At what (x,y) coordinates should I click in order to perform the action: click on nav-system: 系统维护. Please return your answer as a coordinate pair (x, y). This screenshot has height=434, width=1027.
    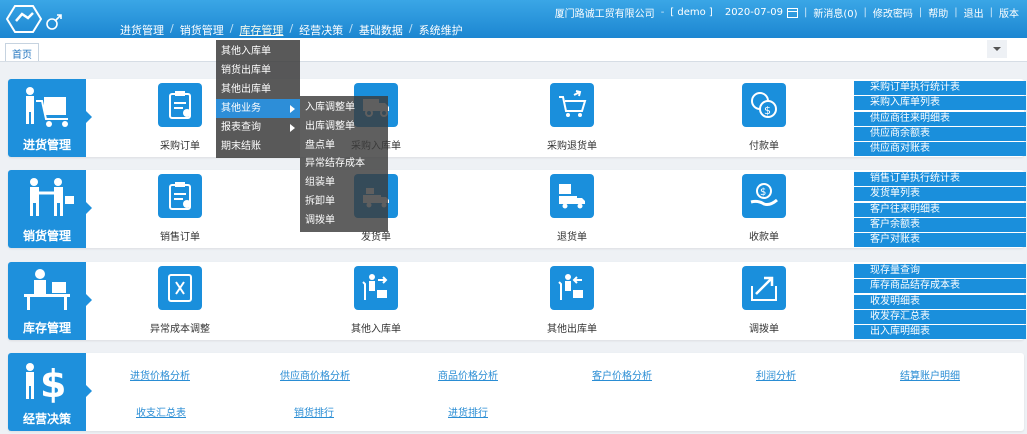
    Looking at the image, I should click on (441, 30).